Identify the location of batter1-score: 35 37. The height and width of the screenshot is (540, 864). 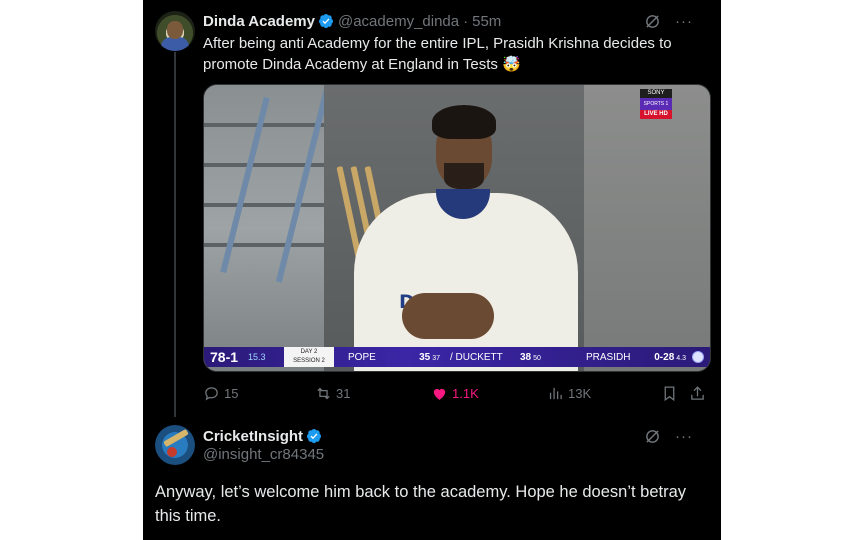
(420, 357).